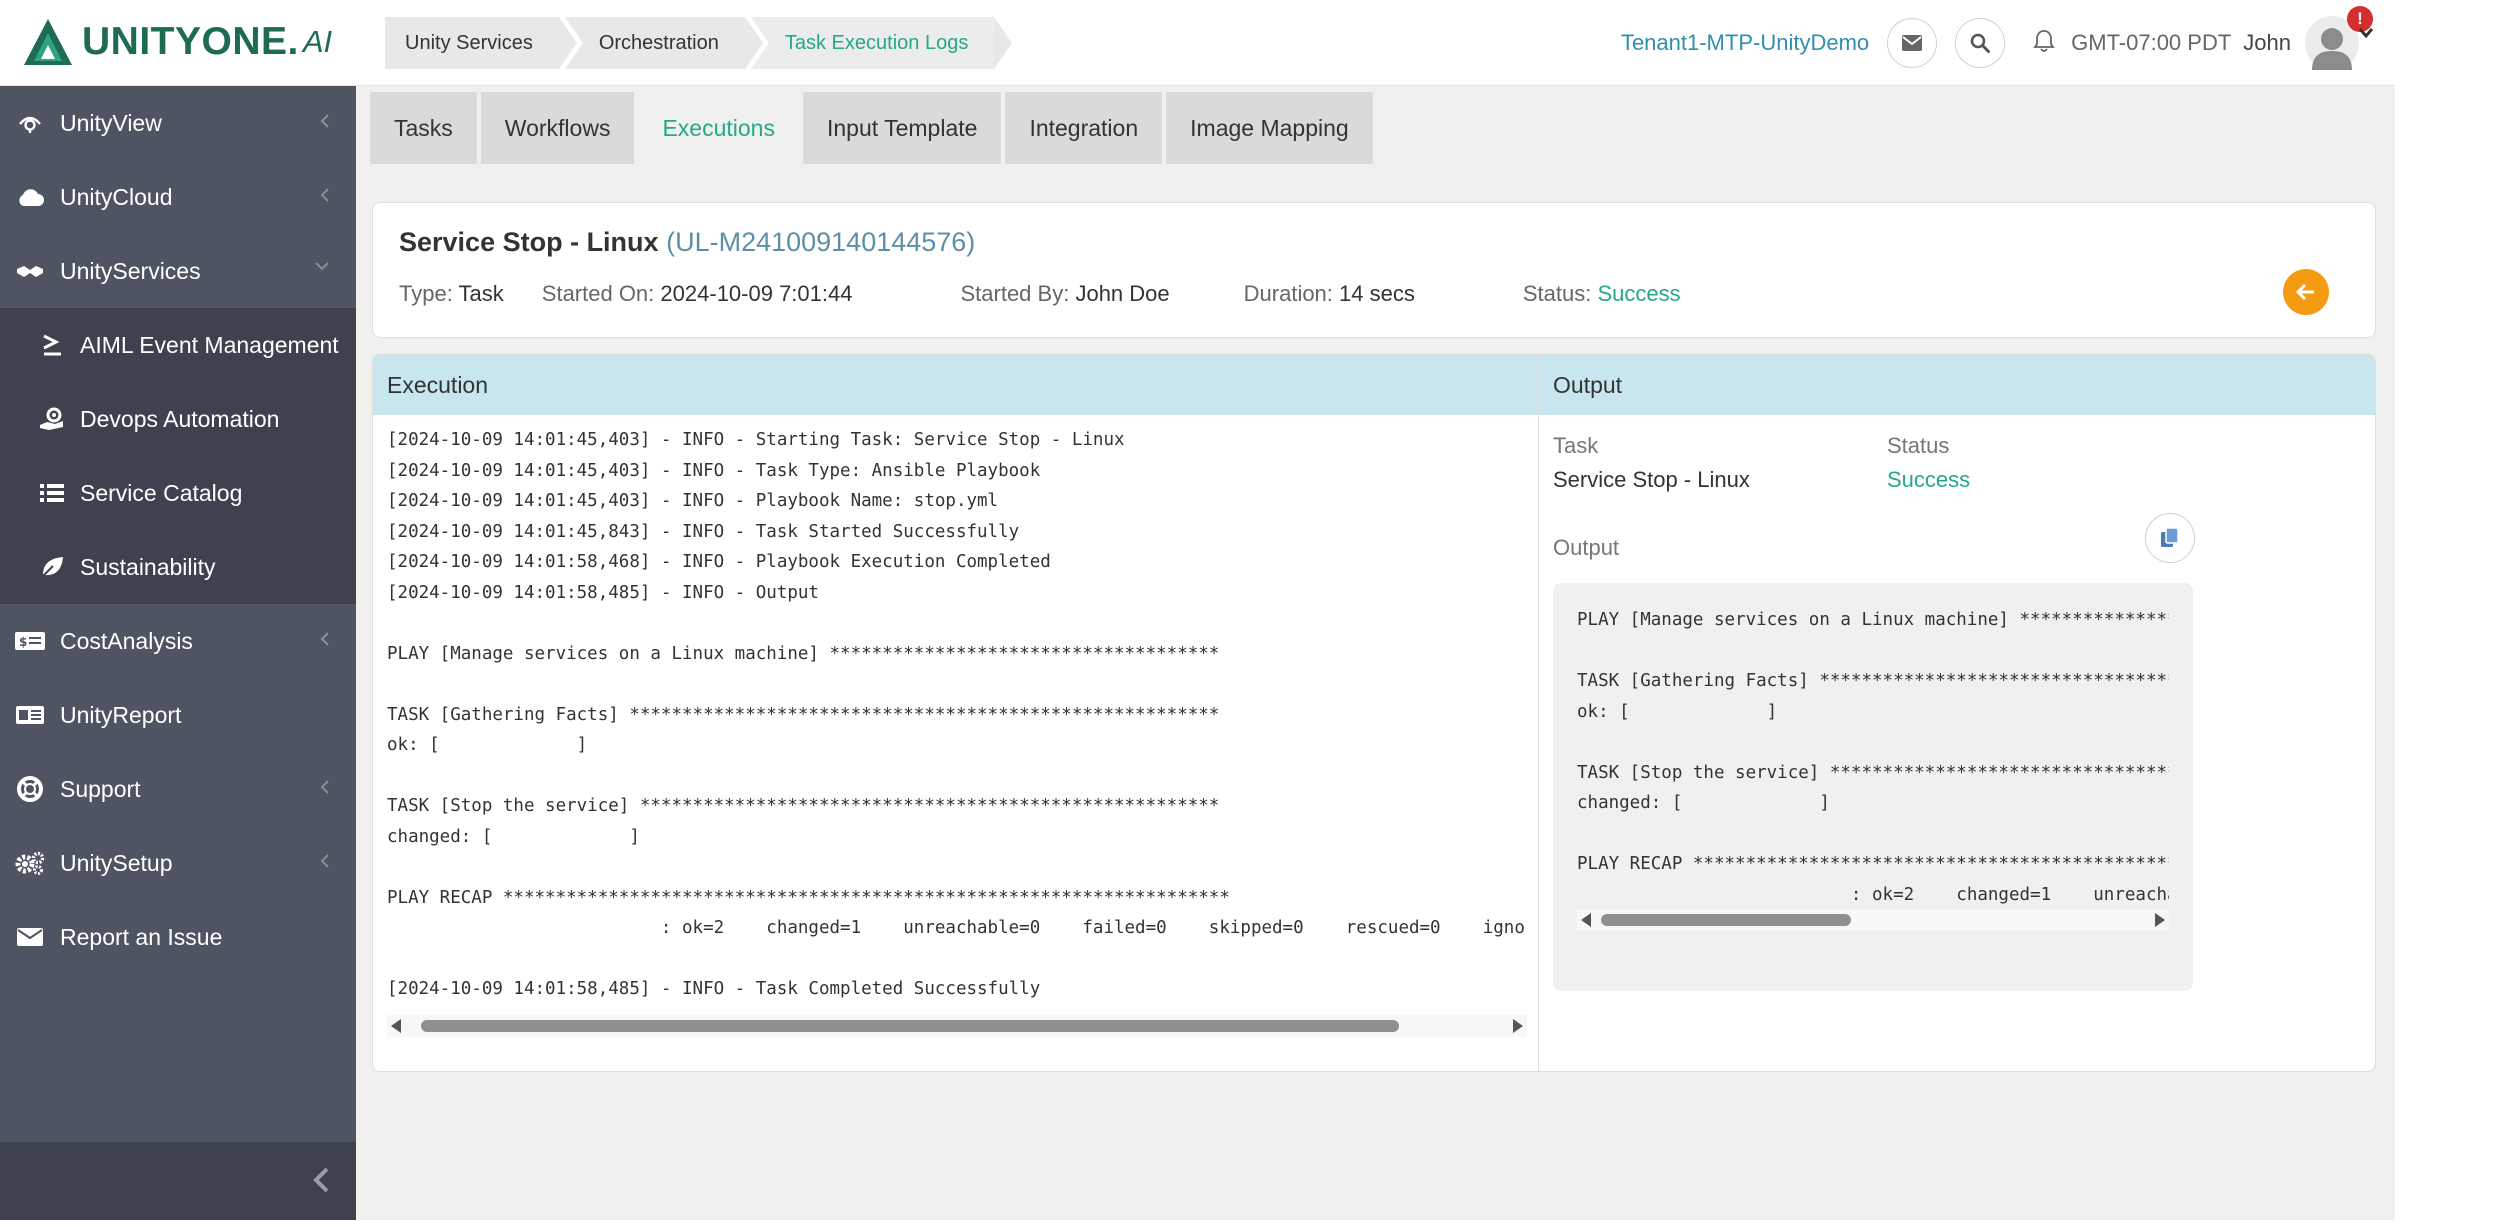 Image resolution: width=2500 pixels, height=1227 pixels. I want to click on brand-suffix: AI, so click(317, 41).